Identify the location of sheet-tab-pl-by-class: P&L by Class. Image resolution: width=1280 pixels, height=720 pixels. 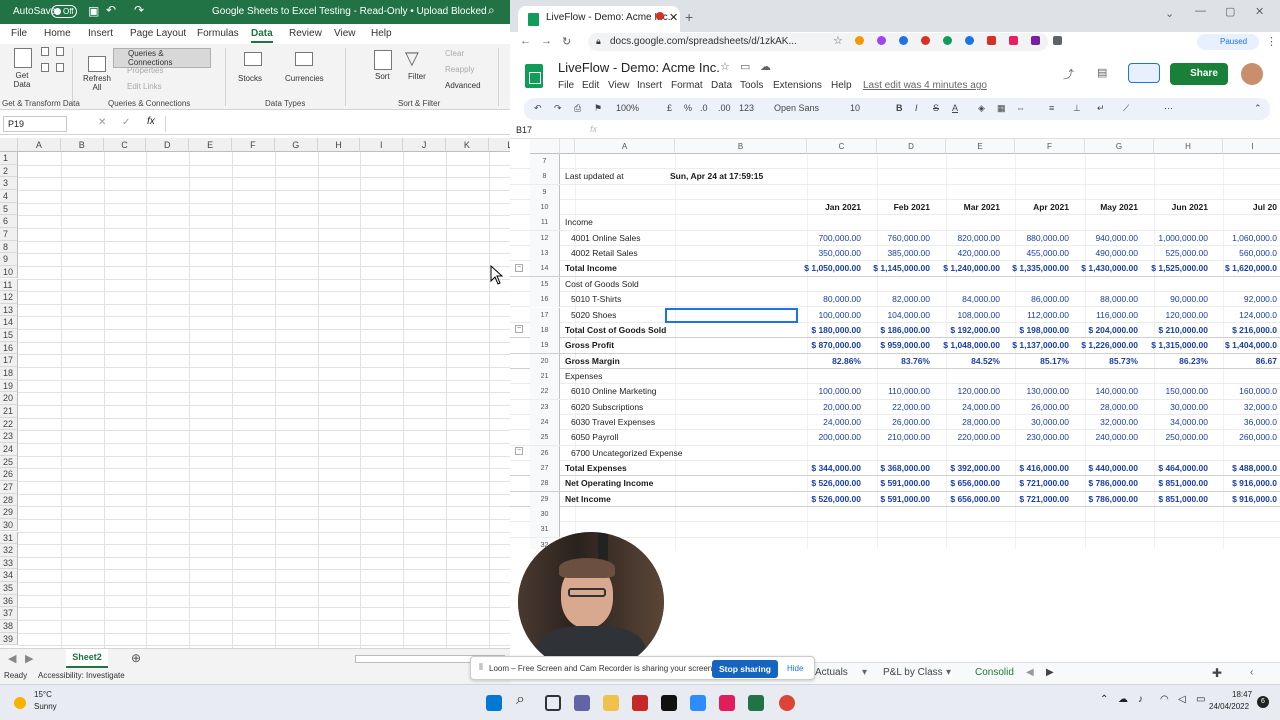
(913, 672).